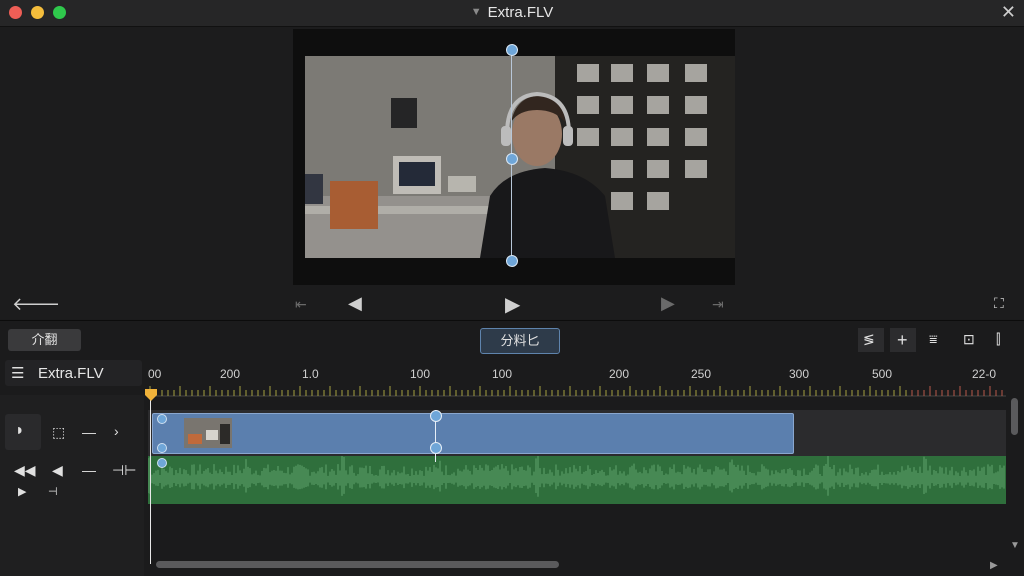 The height and width of the screenshot is (576, 1024). I want to click on audio-track, so click(576, 478).